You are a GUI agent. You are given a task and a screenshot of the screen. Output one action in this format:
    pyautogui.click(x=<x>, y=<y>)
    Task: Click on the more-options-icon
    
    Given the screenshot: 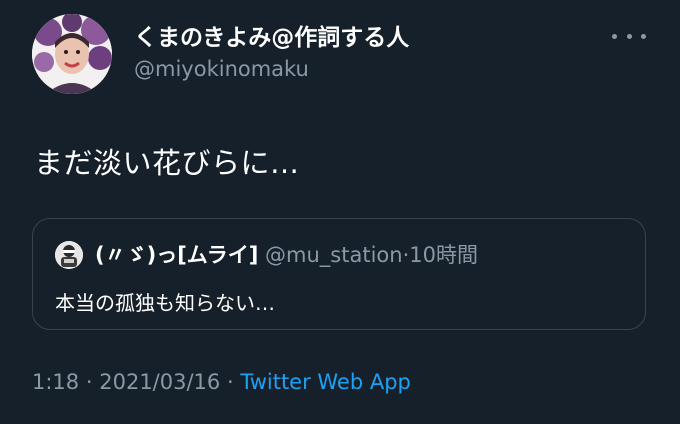 What is the action you would take?
    pyautogui.click(x=629, y=36)
    